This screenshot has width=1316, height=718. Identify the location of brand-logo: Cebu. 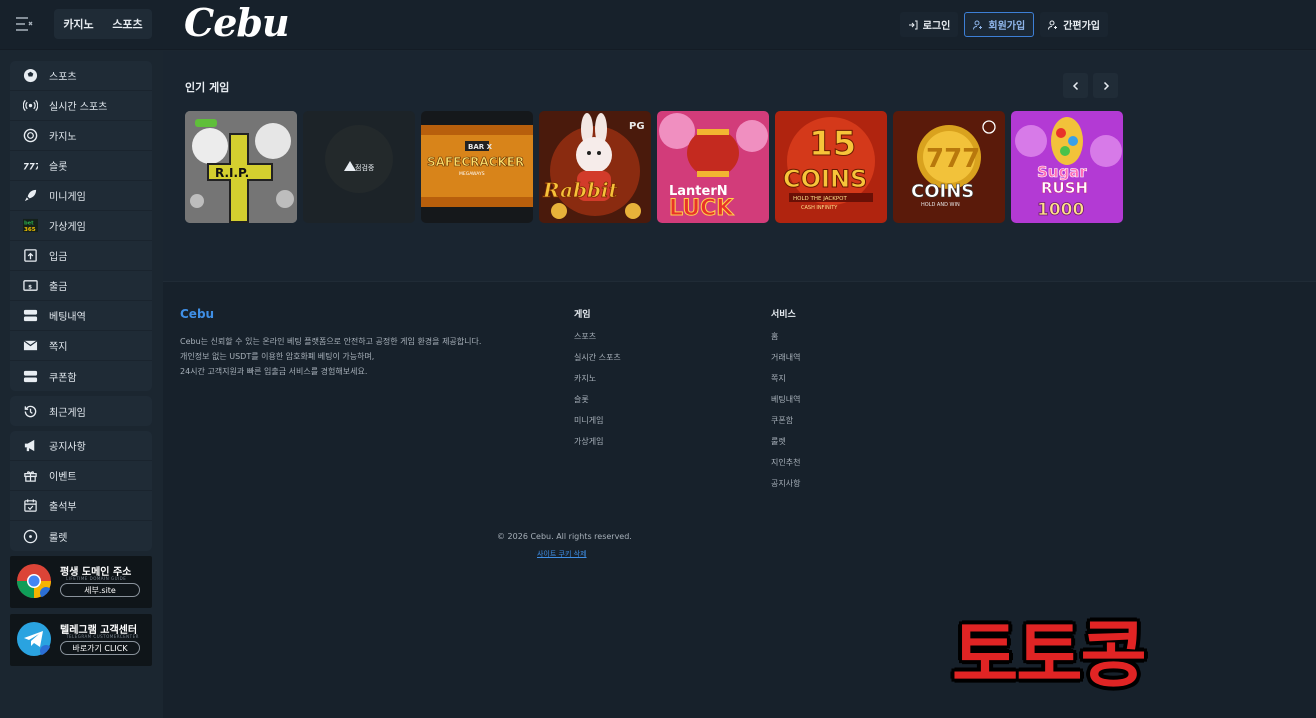
(237, 22).